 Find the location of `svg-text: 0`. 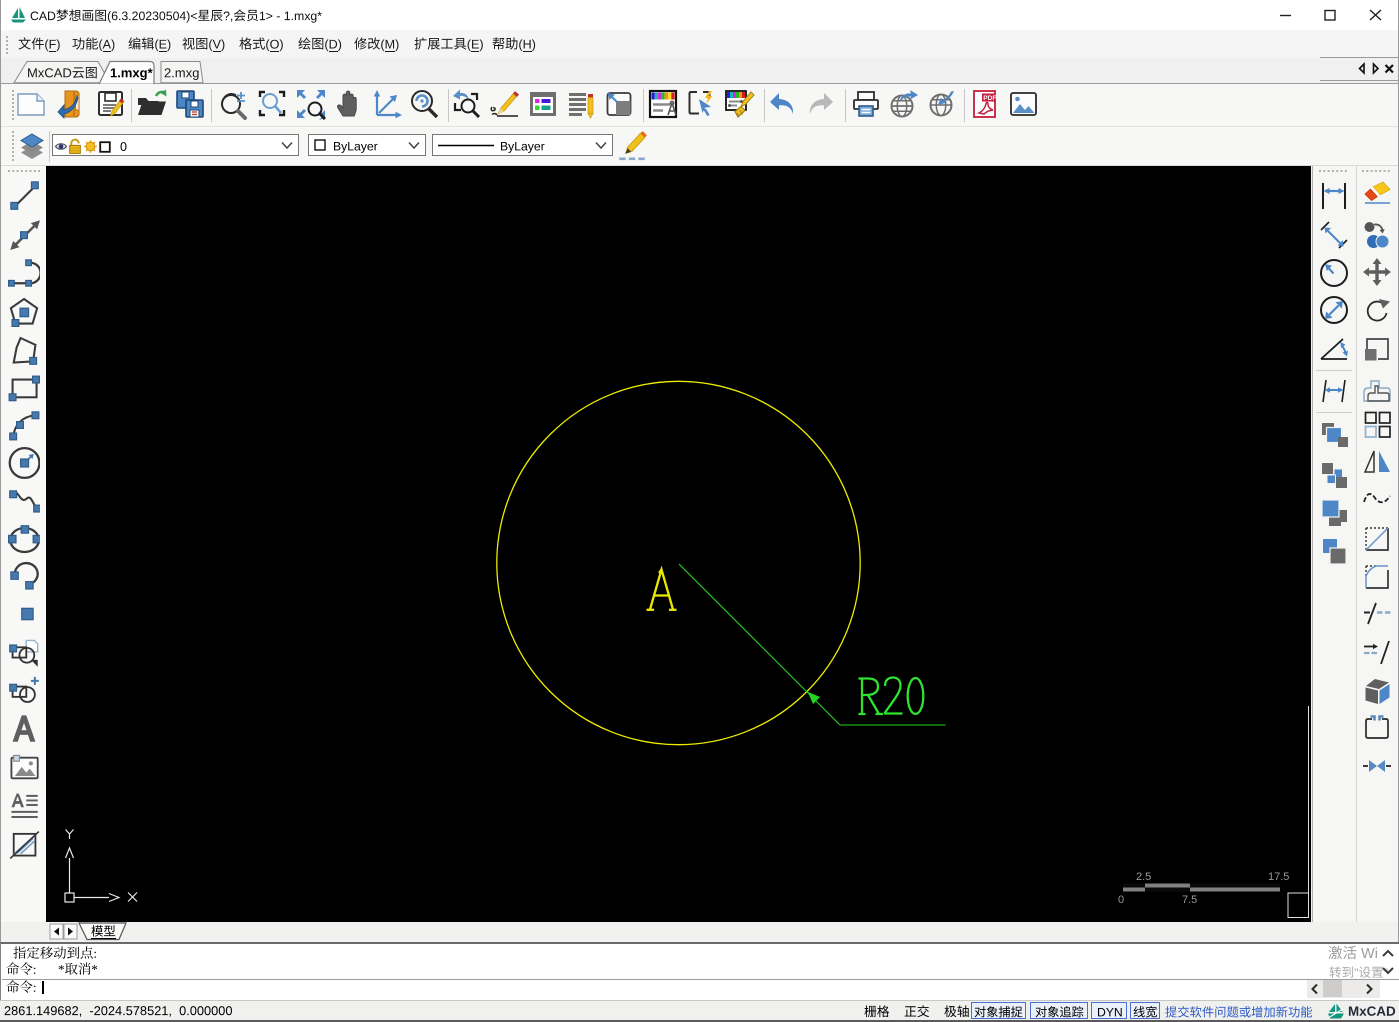

svg-text: 0 is located at coordinates (1121, 900).